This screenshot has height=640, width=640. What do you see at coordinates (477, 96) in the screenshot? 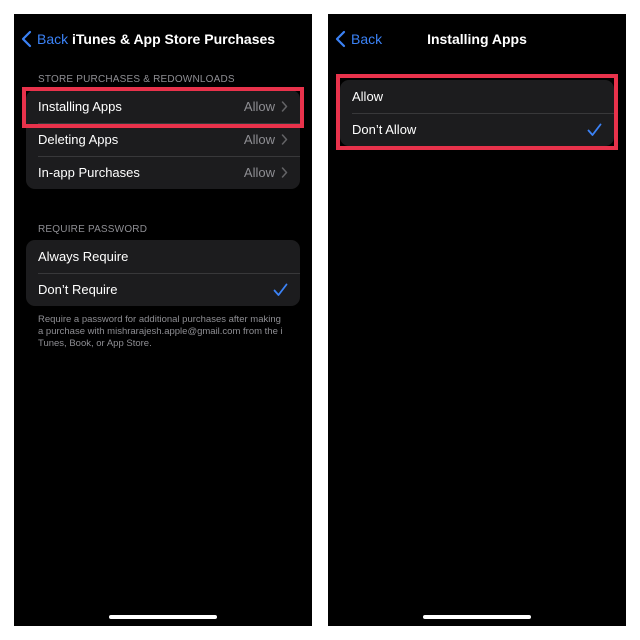
I see `option-allow: Allow` at bounding box center [477, 96].